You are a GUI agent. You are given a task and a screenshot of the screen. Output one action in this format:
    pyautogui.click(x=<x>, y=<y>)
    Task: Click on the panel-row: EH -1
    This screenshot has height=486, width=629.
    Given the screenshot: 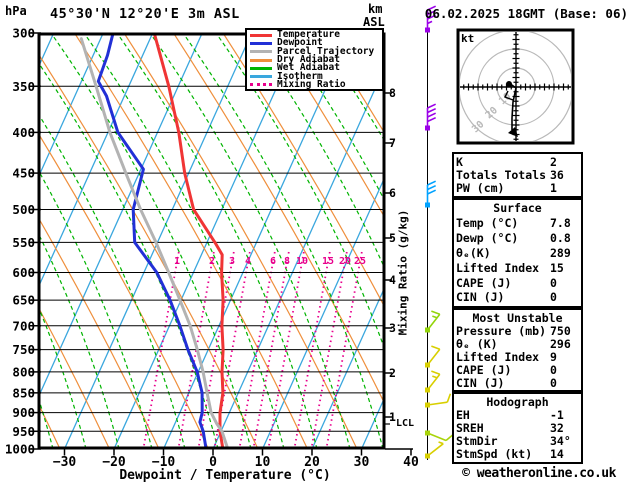 What is the action you would take?
    pyautogui.click(x=517, y=415)
    